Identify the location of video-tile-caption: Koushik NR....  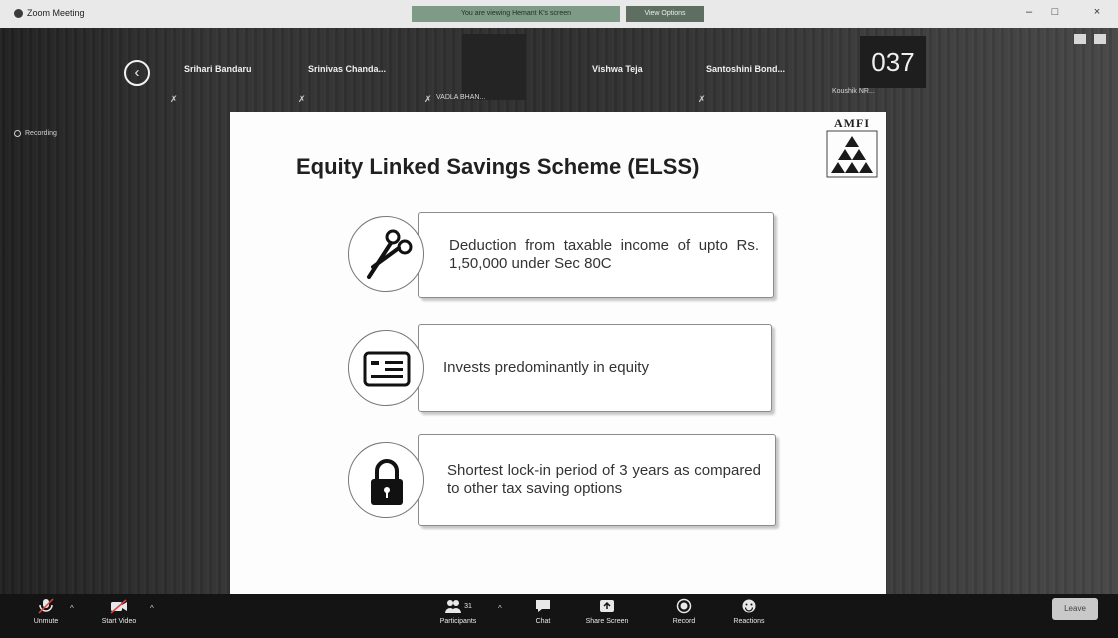
(853, 91).